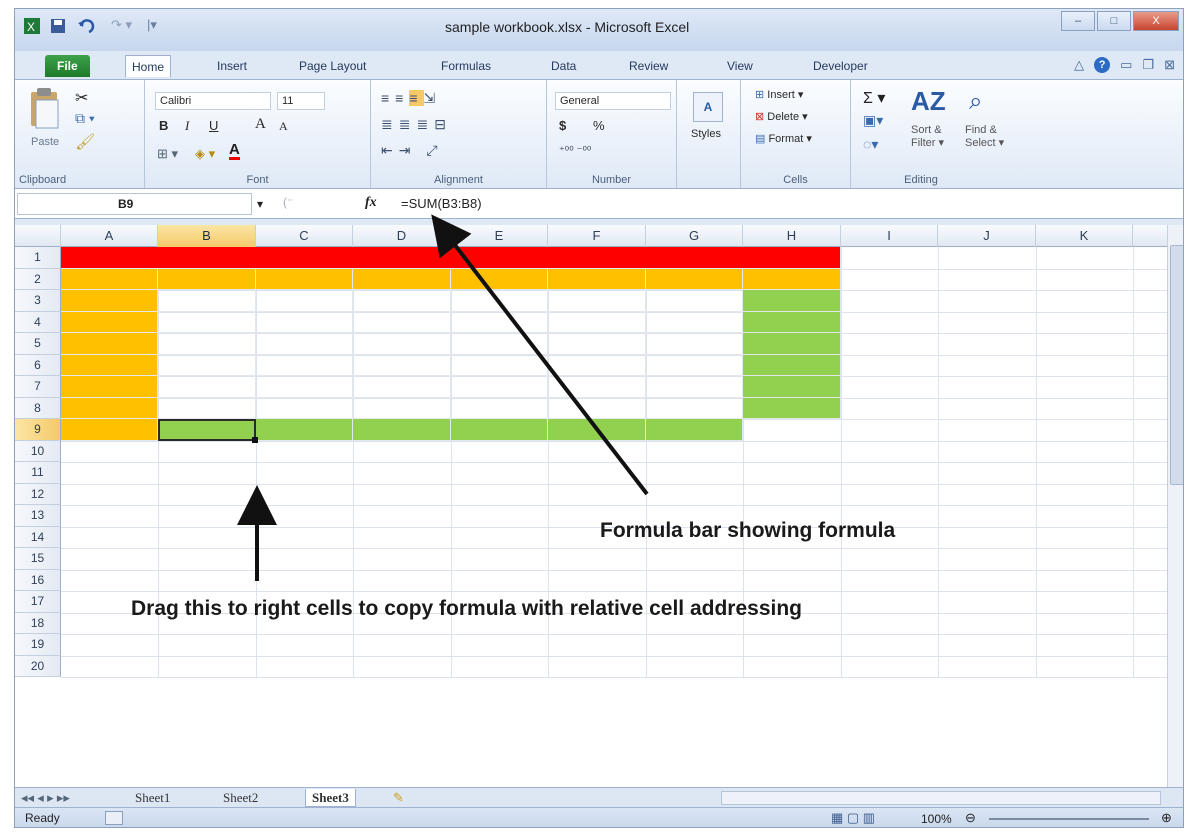  Describe the element at coordinates (402, 236) in the screenshot. I see `column-header-d: D` at that location.